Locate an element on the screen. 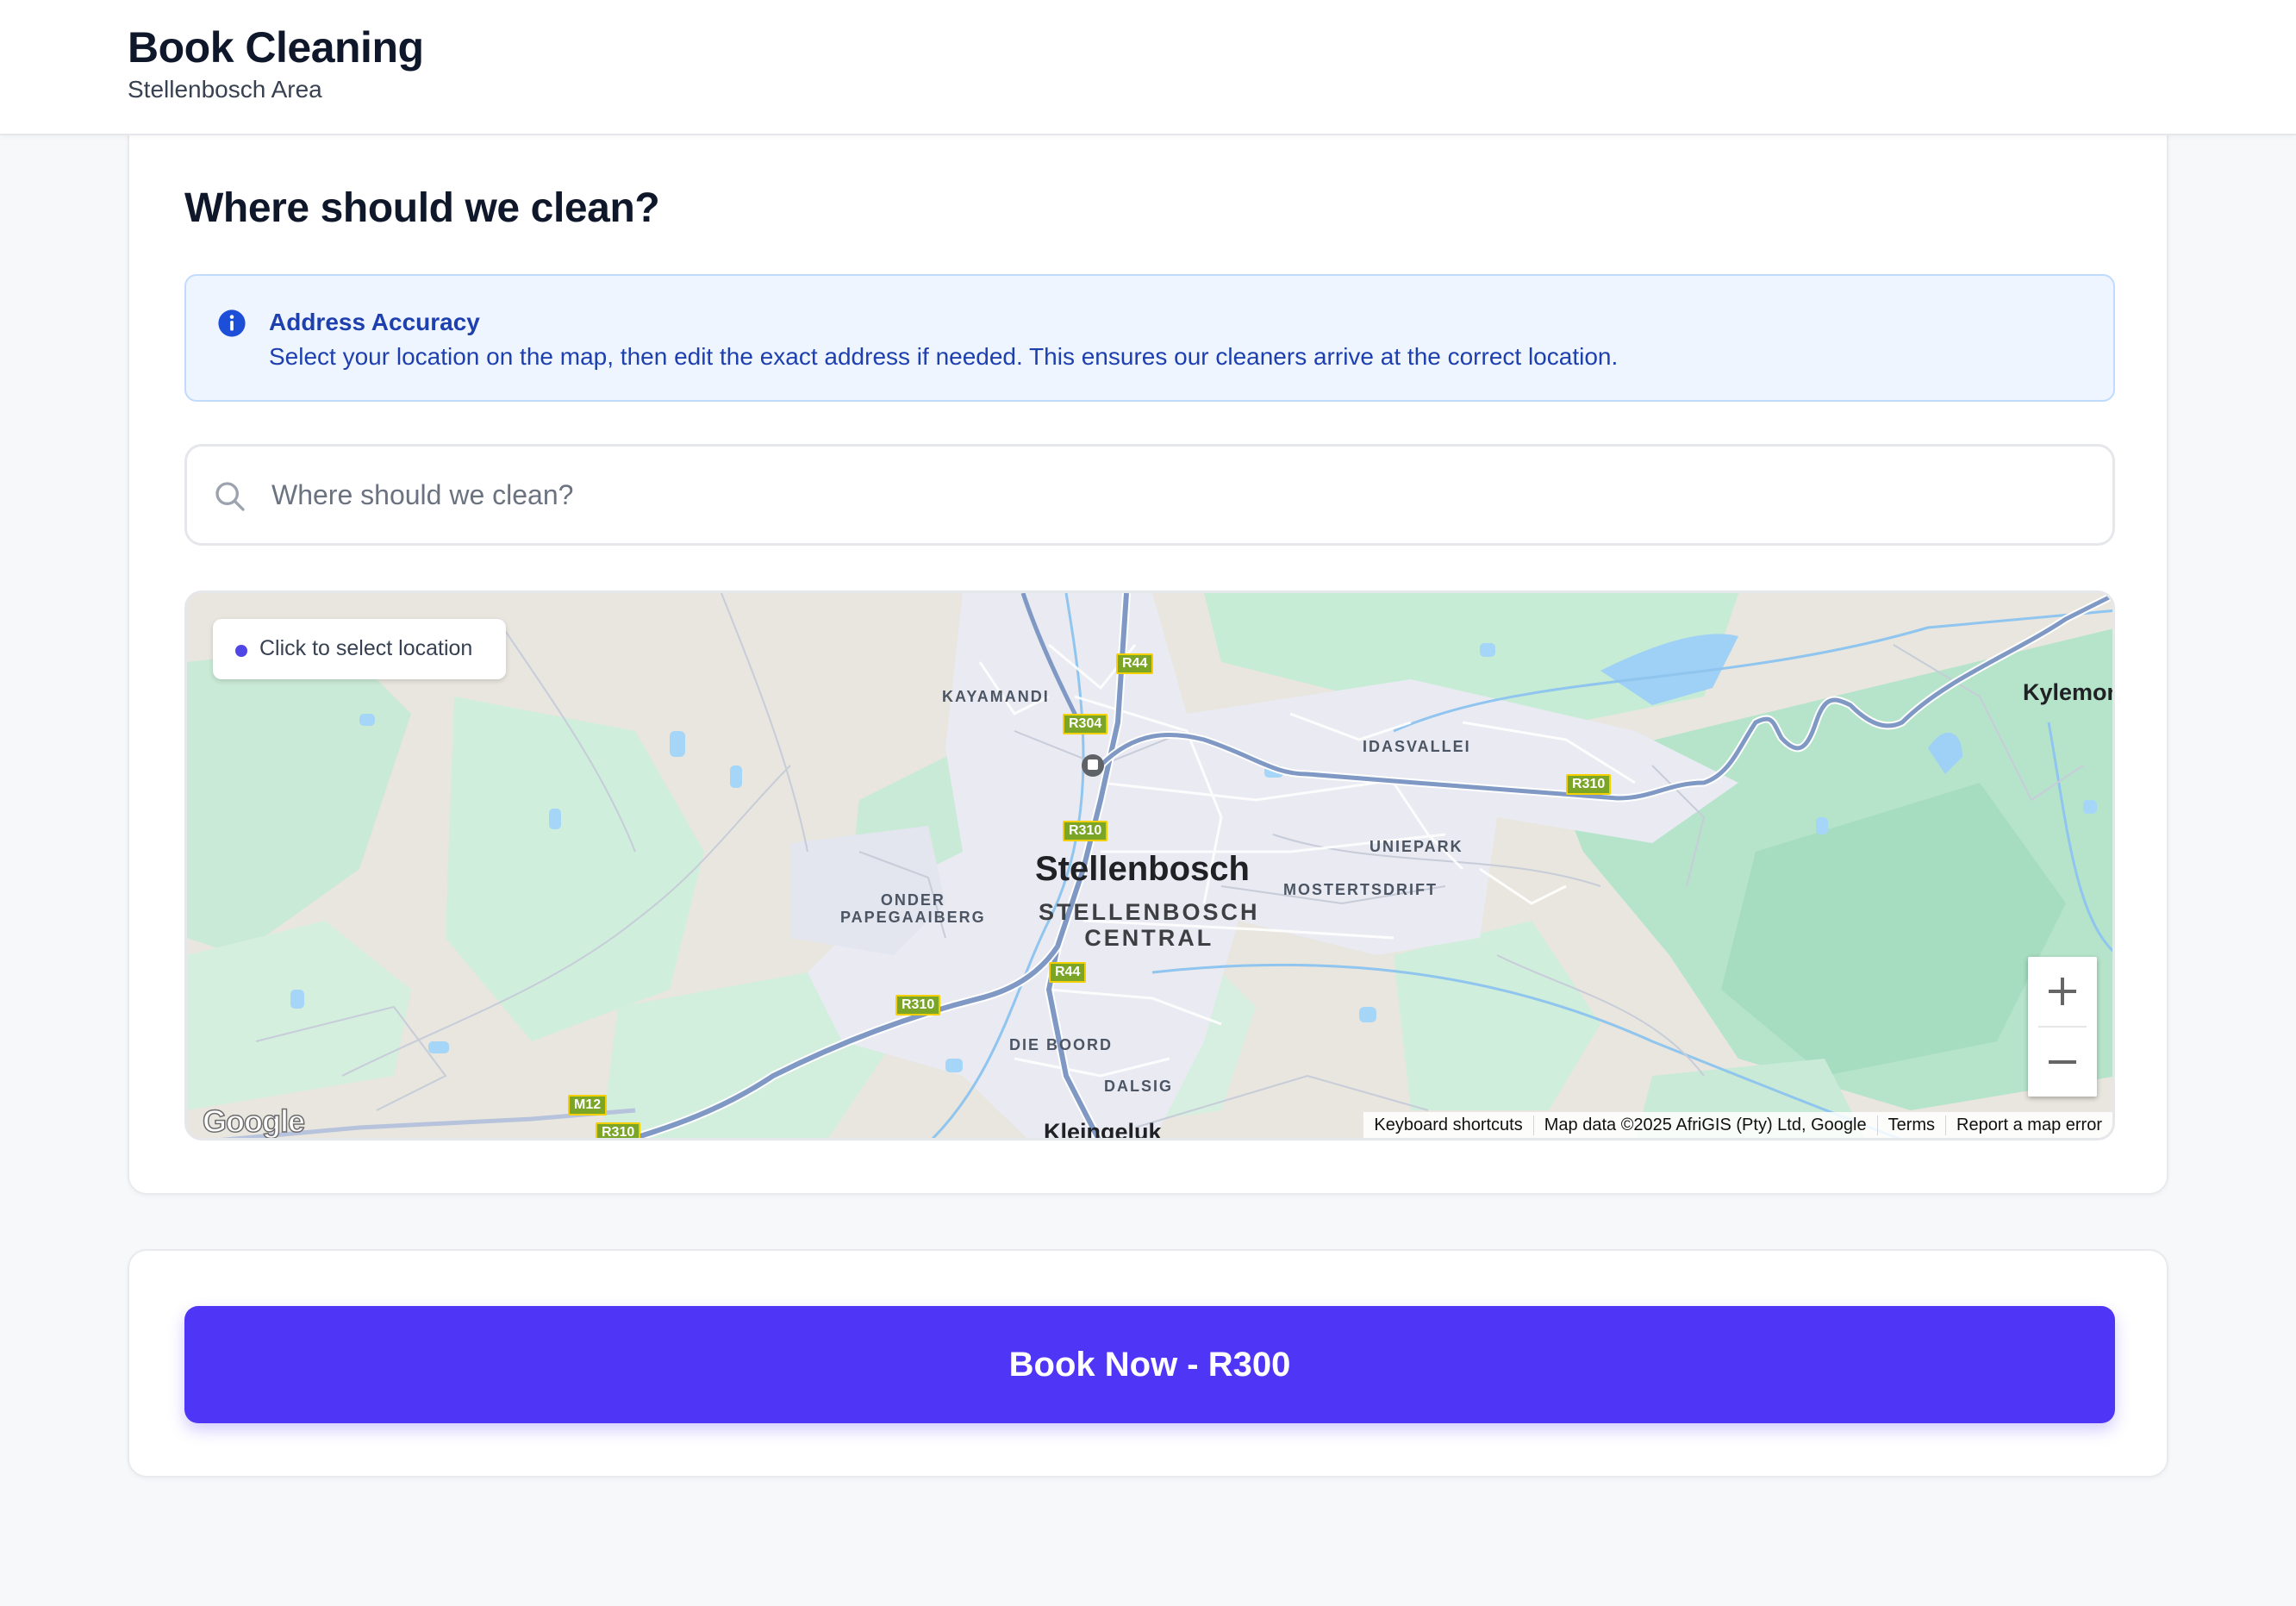 This screenshot has height=1606, width=2296. section-heading: Where should we clean? is located at coordinates (422, 208).